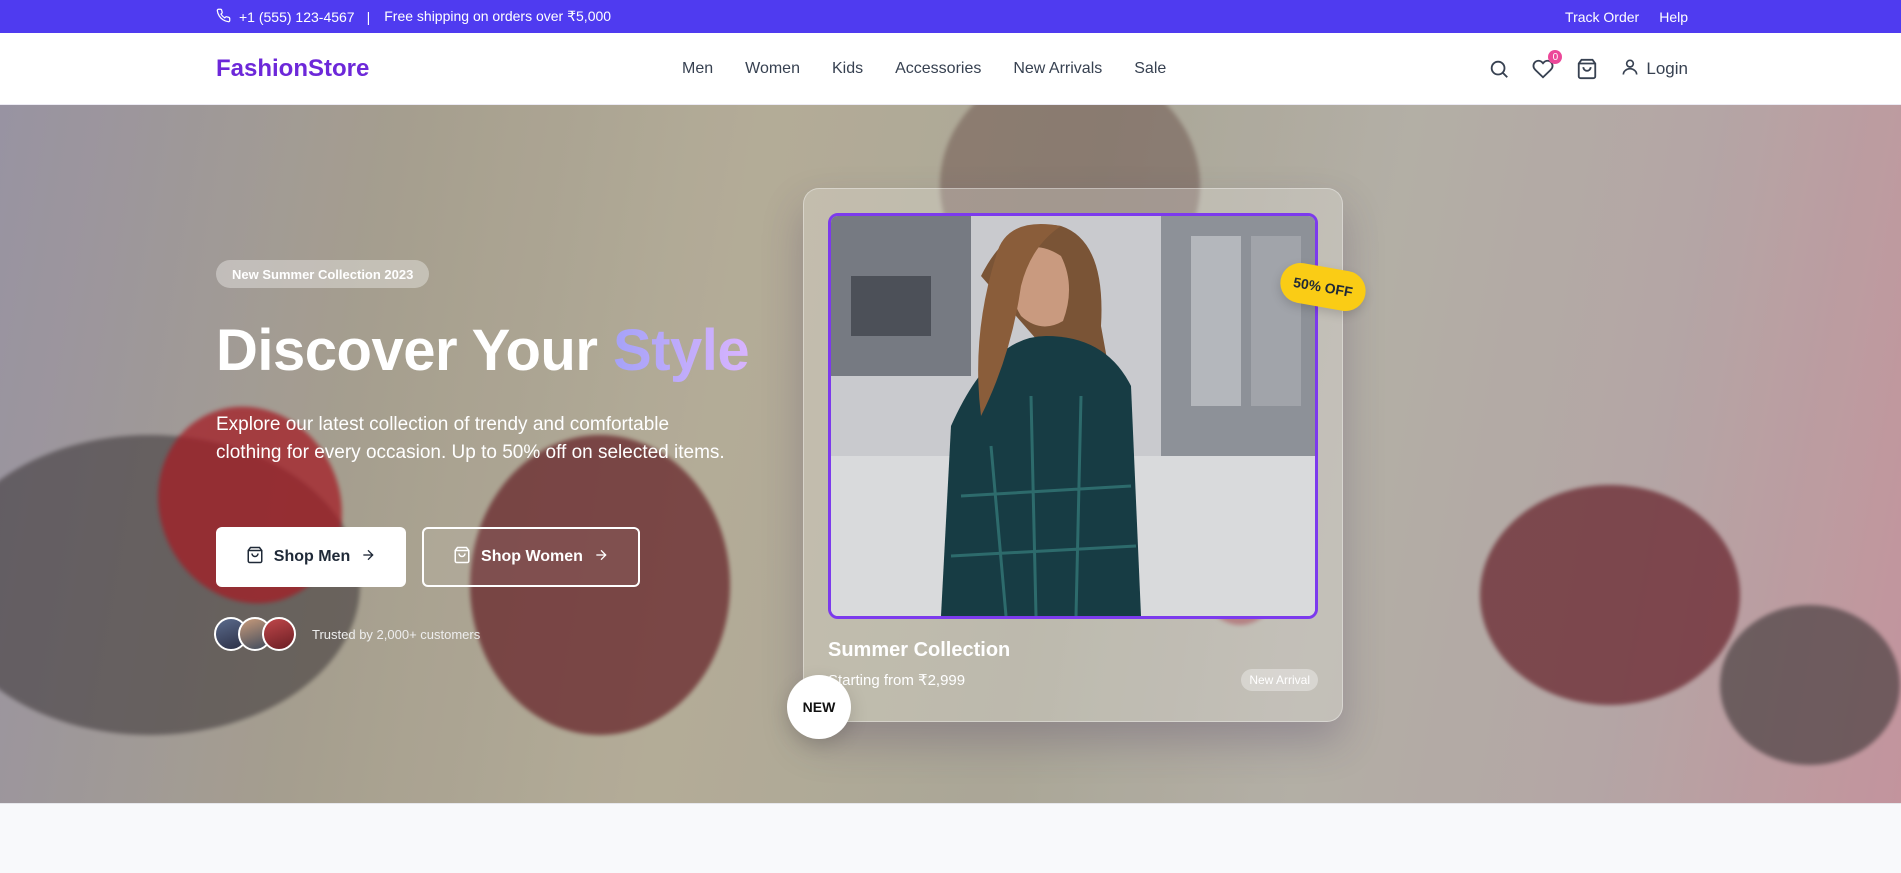 The height and width of the screenshot is (873, 1901). I want to click on user-icon, so click(1630, 69).